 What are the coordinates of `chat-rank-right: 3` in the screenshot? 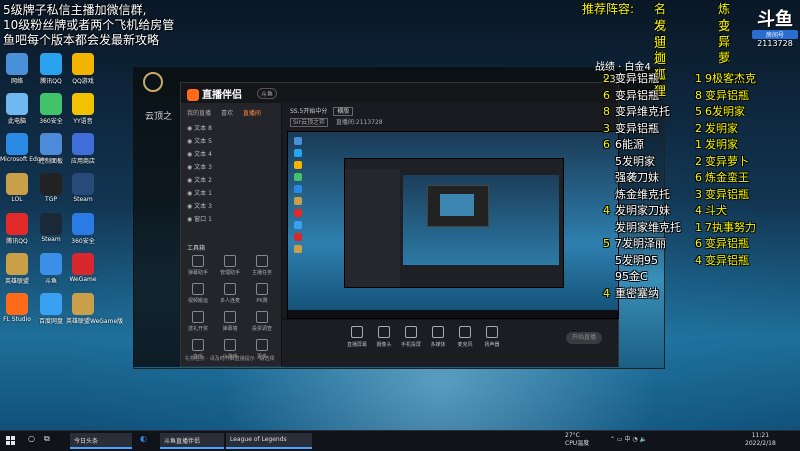 It's located at (698, 194).